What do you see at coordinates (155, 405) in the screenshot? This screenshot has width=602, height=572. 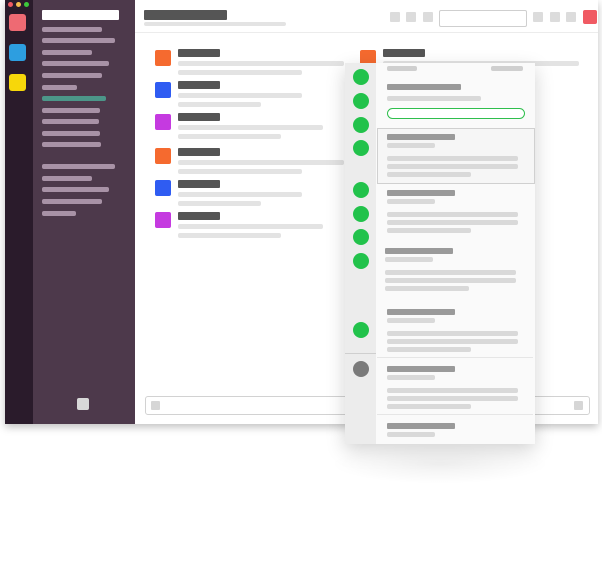 I see `attach-icon` at bounding box center [155, 405].